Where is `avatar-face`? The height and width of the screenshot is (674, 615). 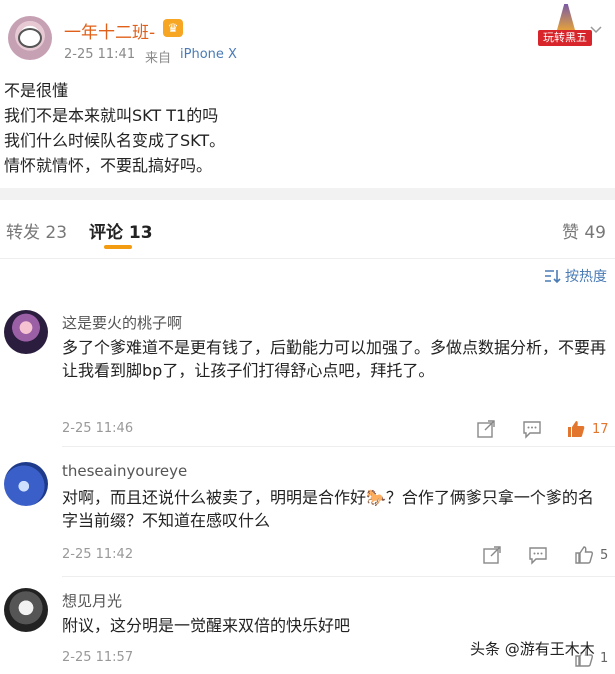 avatar-face is located at coordinates (30, 38).